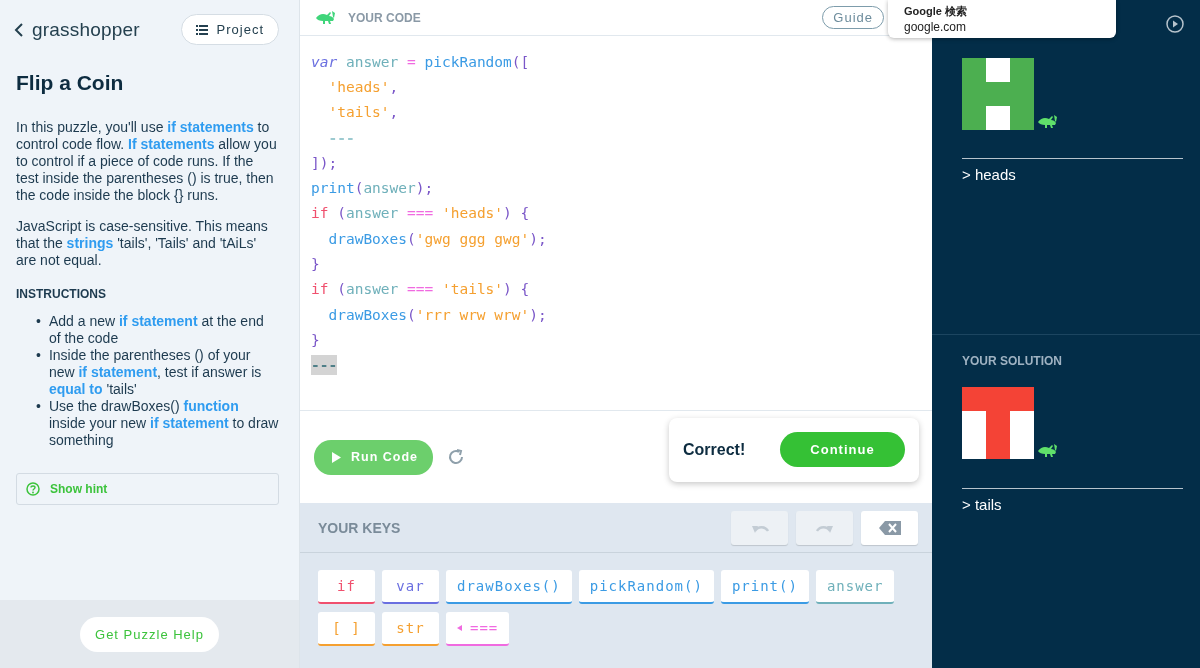 Image resolution: width=1200 pixels, height=668 pixels. I want to click on instruction-text: Use the drawBoxes() function inside your new if statement to draw something, so click(163, 423).